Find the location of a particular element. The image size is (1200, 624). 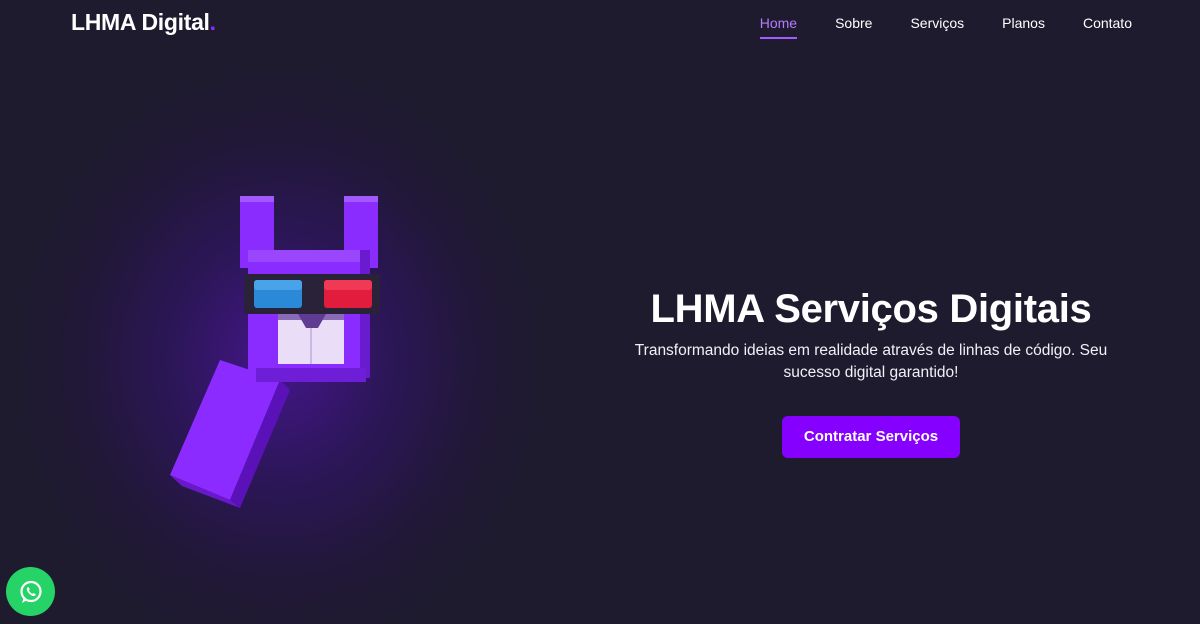

nav-item-servicos: Serviços is located at coordinates (937, 23).